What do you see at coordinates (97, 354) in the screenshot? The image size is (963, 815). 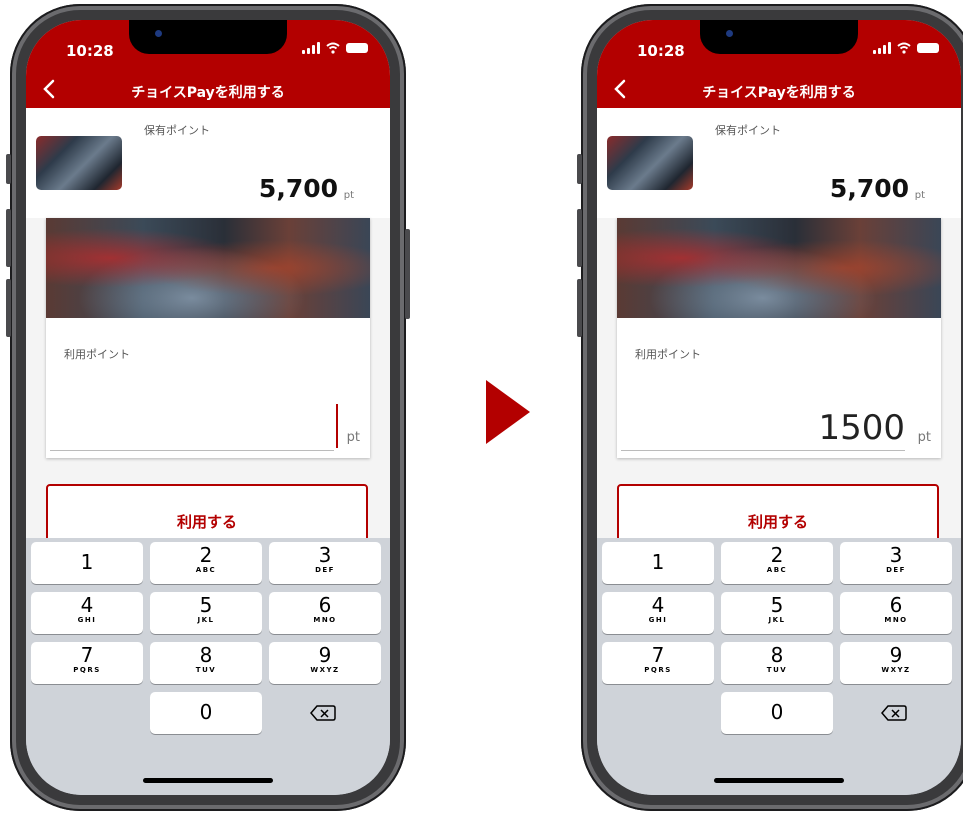 I see `use-points-label: 利用ポイント` at bounding box center [97, 354].